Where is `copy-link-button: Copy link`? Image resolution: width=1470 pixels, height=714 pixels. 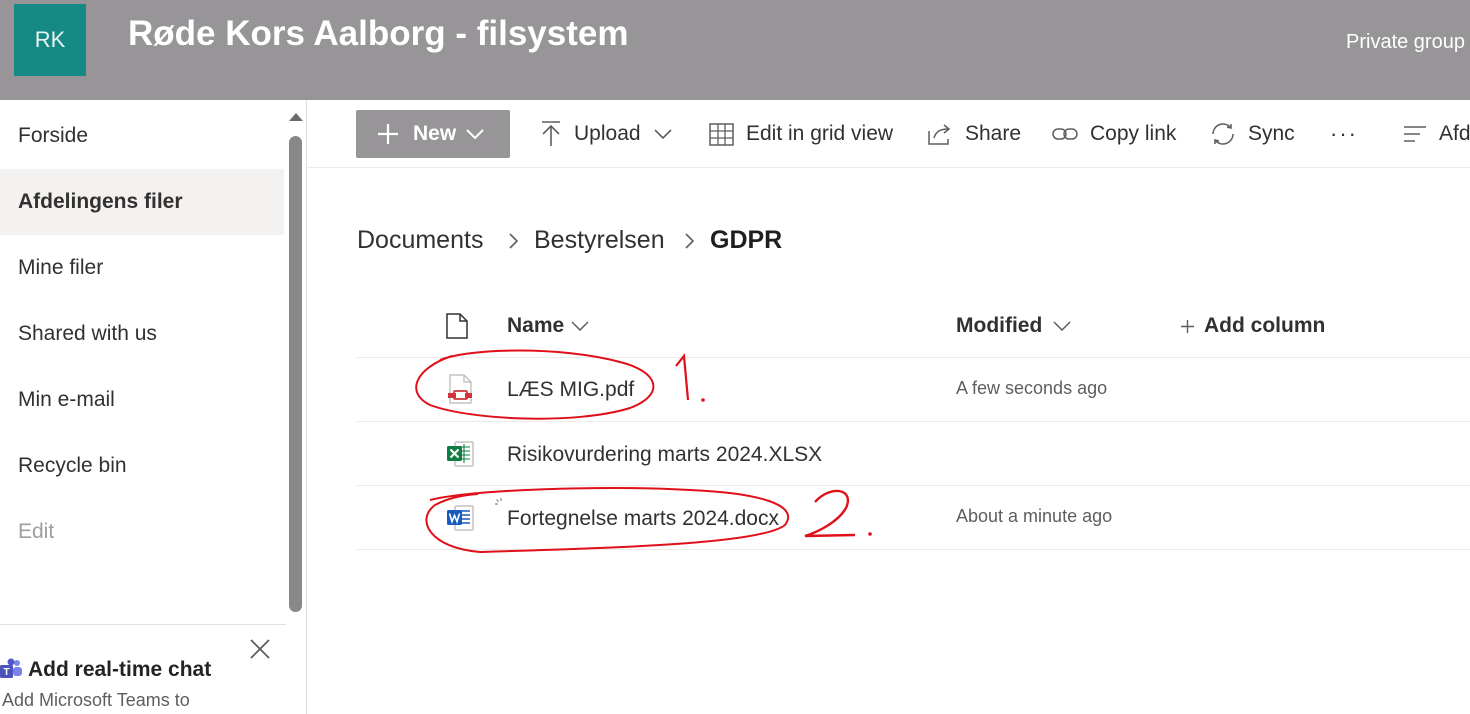 copy-link-button: Copy link is located at coordinates (1114, 134).